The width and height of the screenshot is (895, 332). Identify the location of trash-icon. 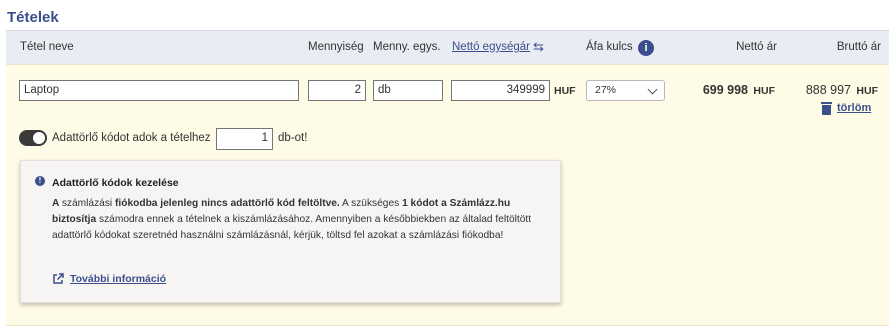
(826, 108).